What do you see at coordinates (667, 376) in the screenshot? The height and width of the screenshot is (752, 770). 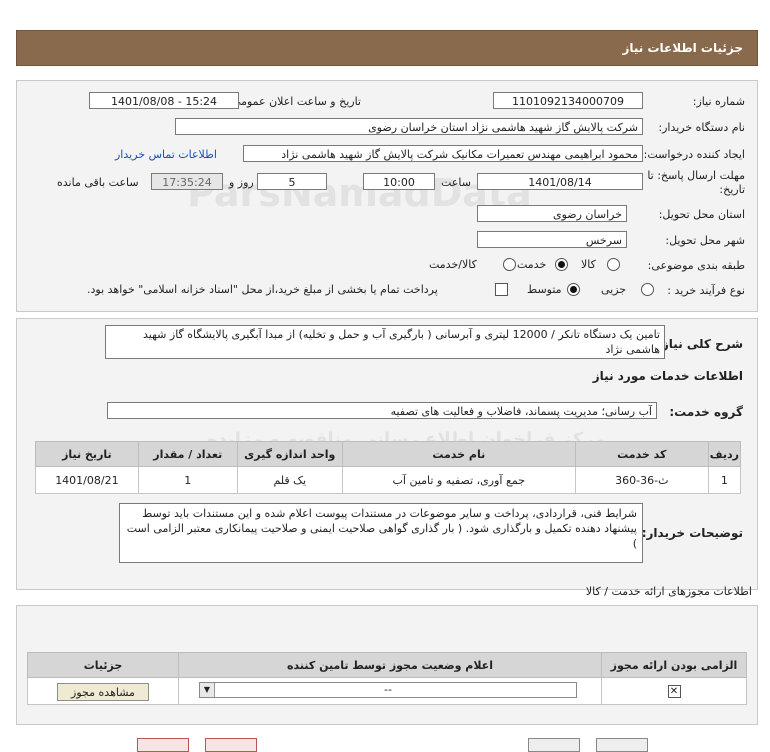 I see `services-section-title: اطلاعات خدمات مورد نیاز` at bounding box center [667, 376].